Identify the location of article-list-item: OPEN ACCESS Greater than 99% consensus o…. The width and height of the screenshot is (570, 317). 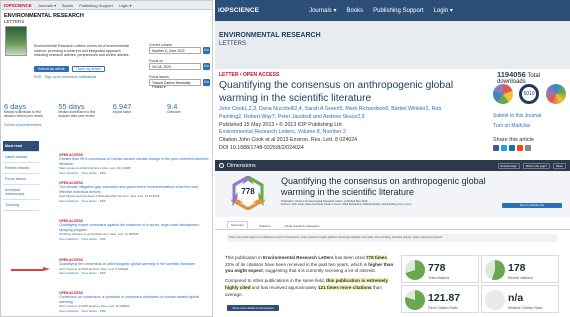
(134, 164).